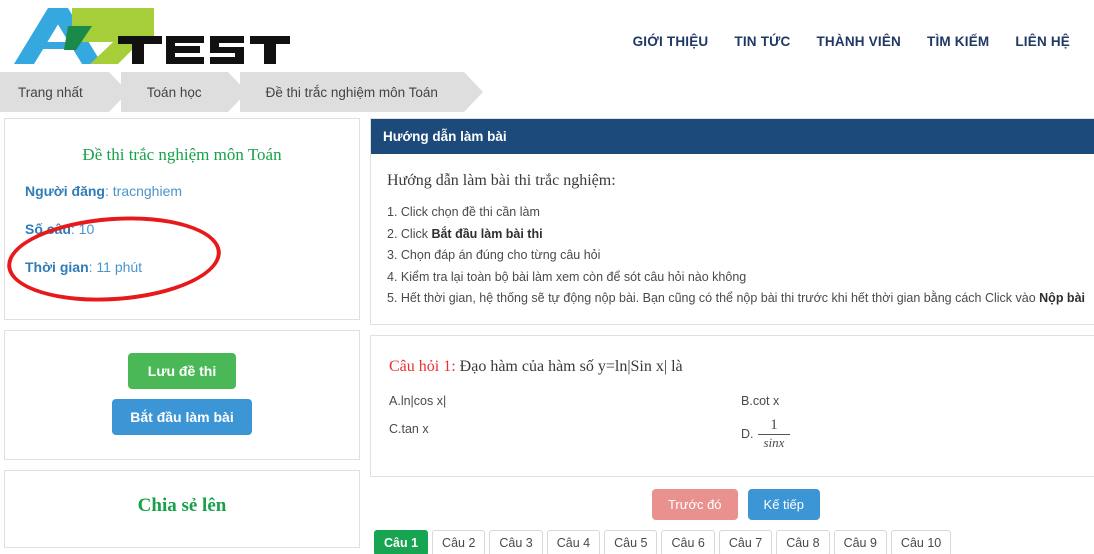  What do you see at coordinates (423, 400) in the screenshot?
I see `answer-option-a-text: ln|cos x|` at bounding box center [423, 400].